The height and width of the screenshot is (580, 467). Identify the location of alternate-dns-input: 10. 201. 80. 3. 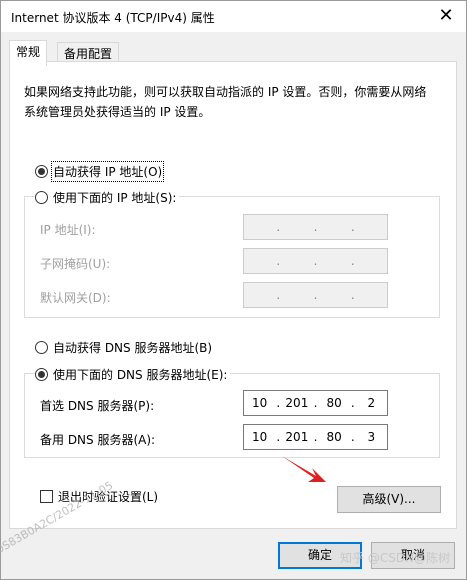
(315, 437).